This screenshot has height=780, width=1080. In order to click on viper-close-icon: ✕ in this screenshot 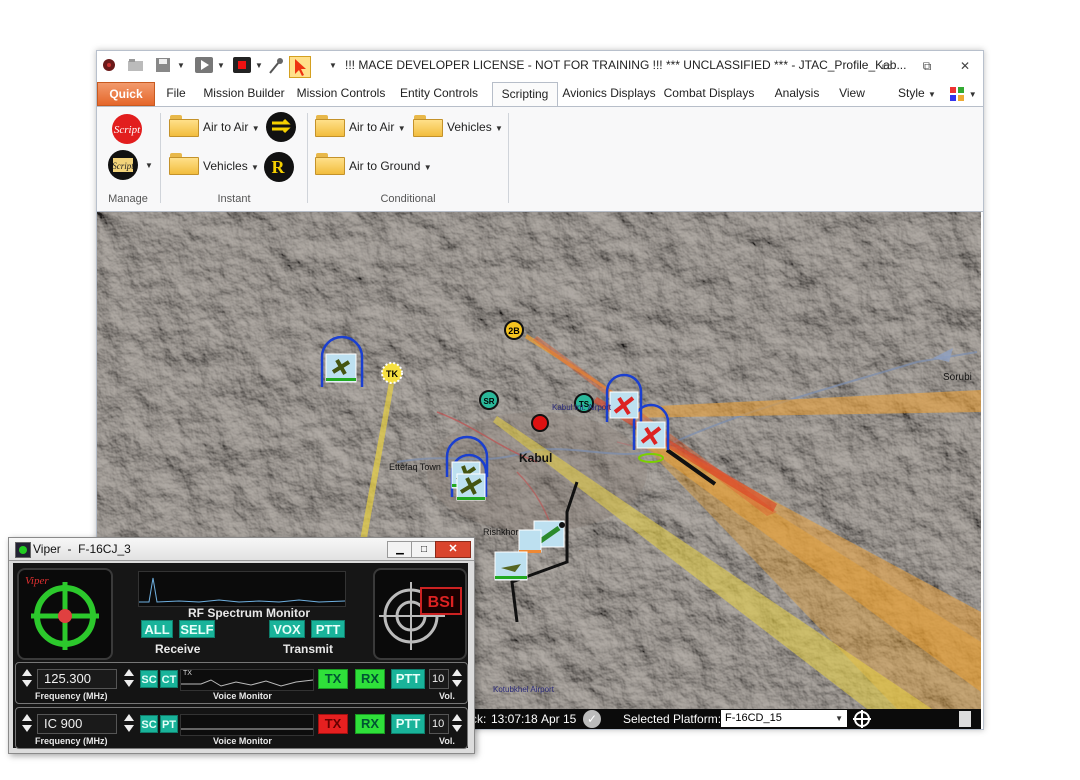, I will do `click(453, 549)`.